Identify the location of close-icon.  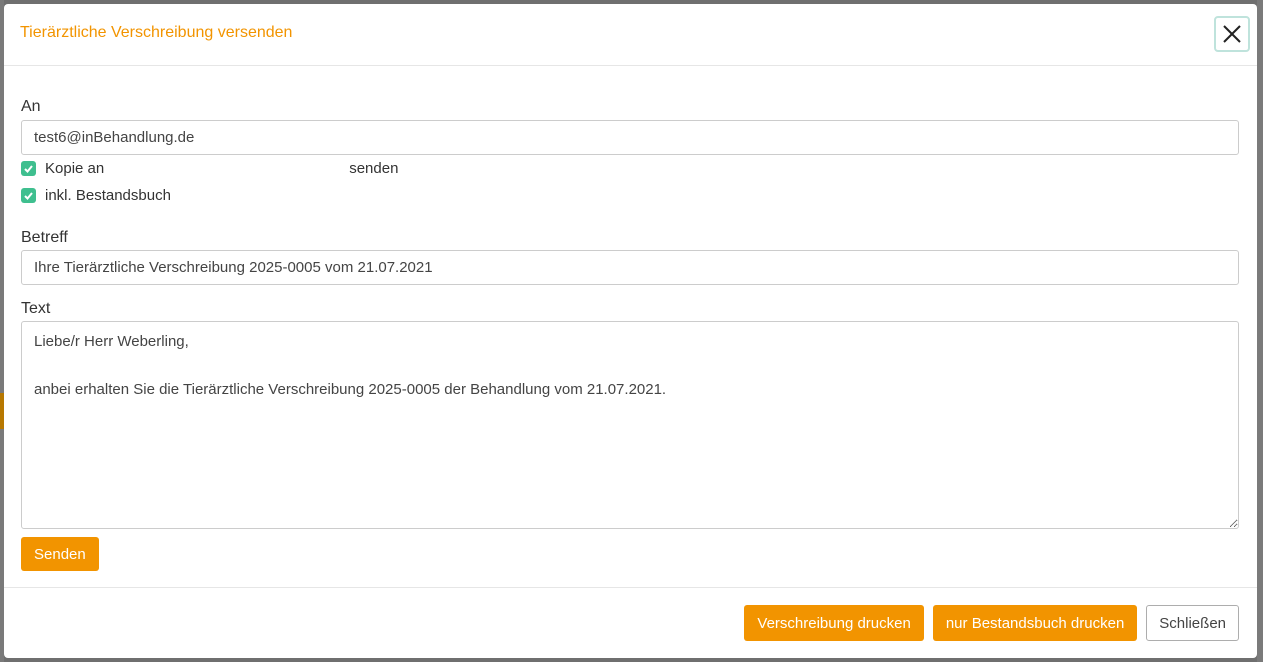
(1232, 34).